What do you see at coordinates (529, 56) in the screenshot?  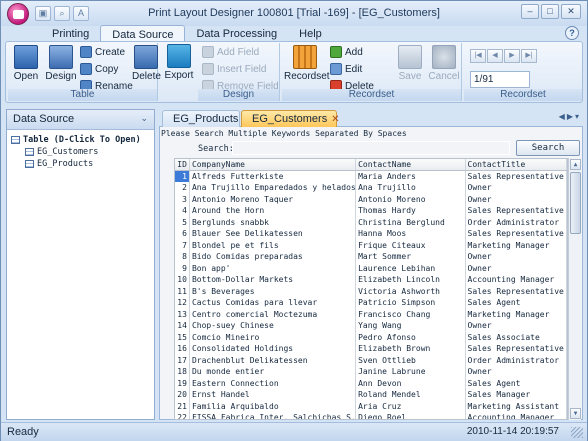 I see `last-record-icon: ▶|` at bounding box center [529, 56].